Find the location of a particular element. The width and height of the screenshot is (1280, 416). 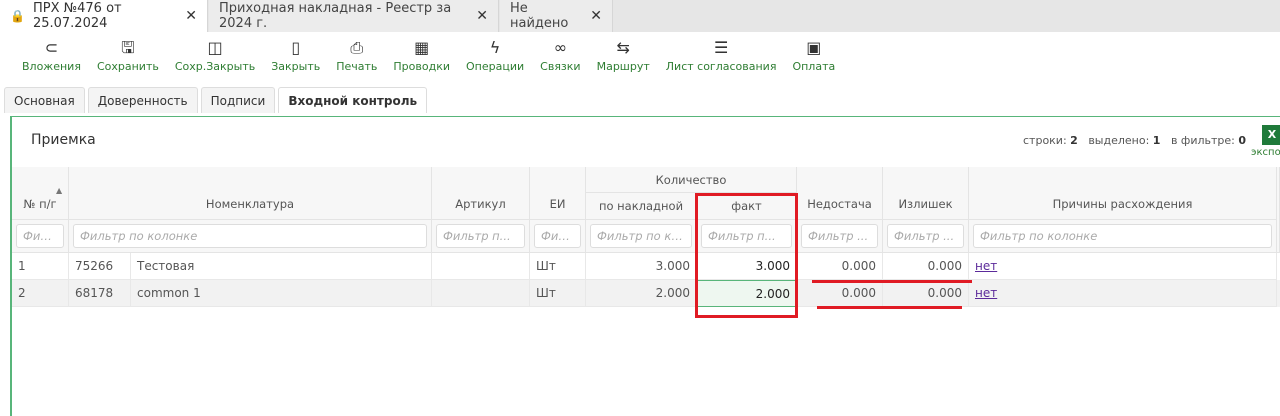

toolbar-button-paperclip: ⊂ Вложения is located at coordinates (51, 56).